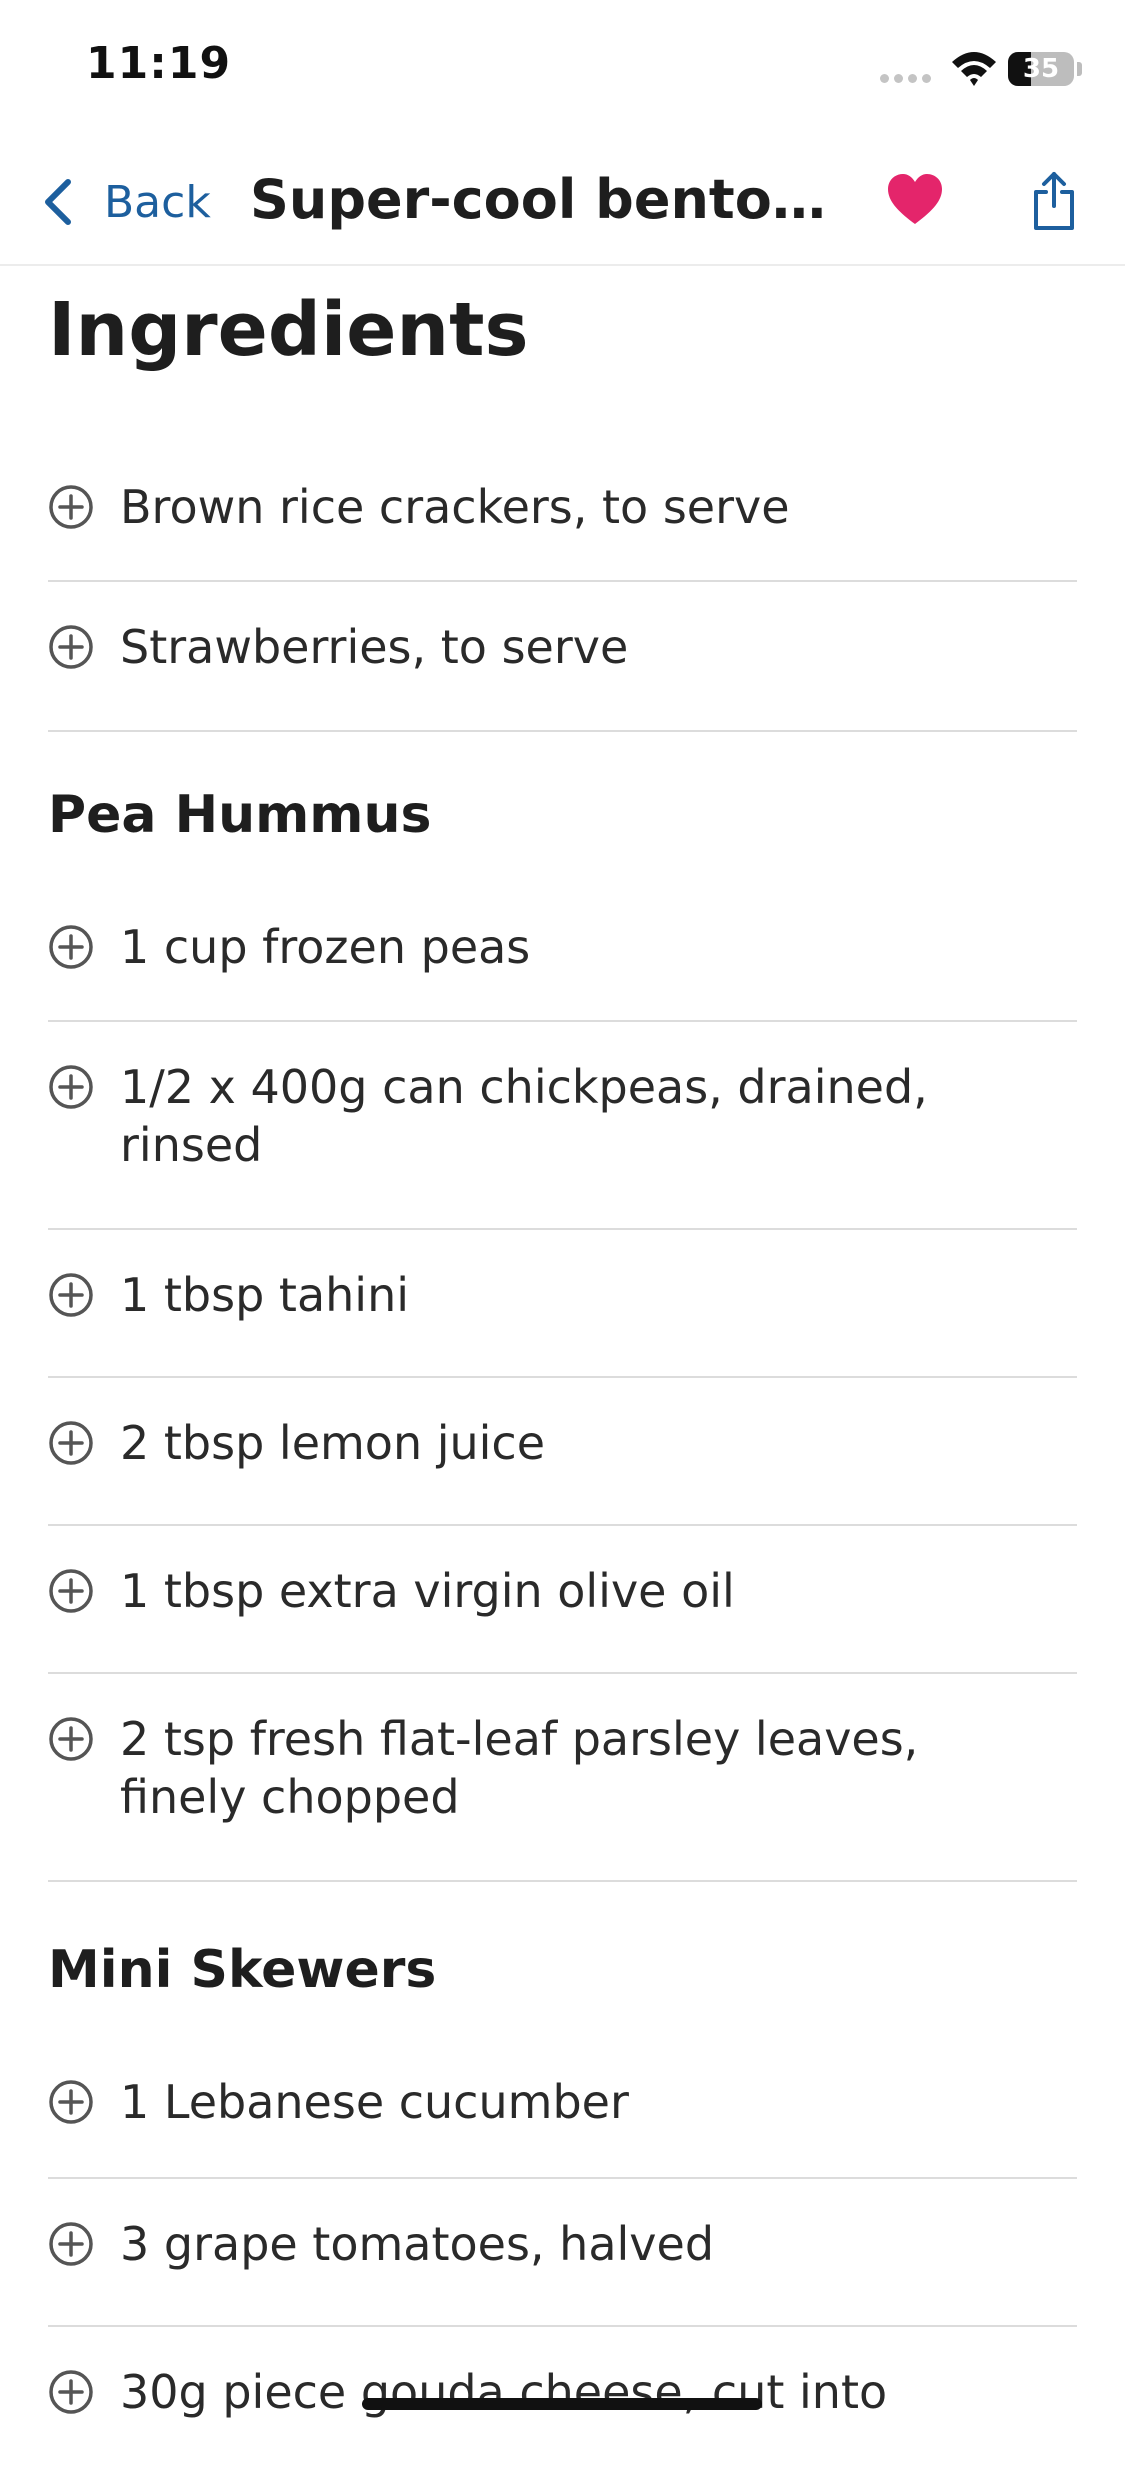 This screenshot has width=1125, height=2465. What do you see at coordinates (374, 2102) in the screenshot?
I see `ingredient-text: 1 Lebanese cucumber` at bounding box center [374, 2102].